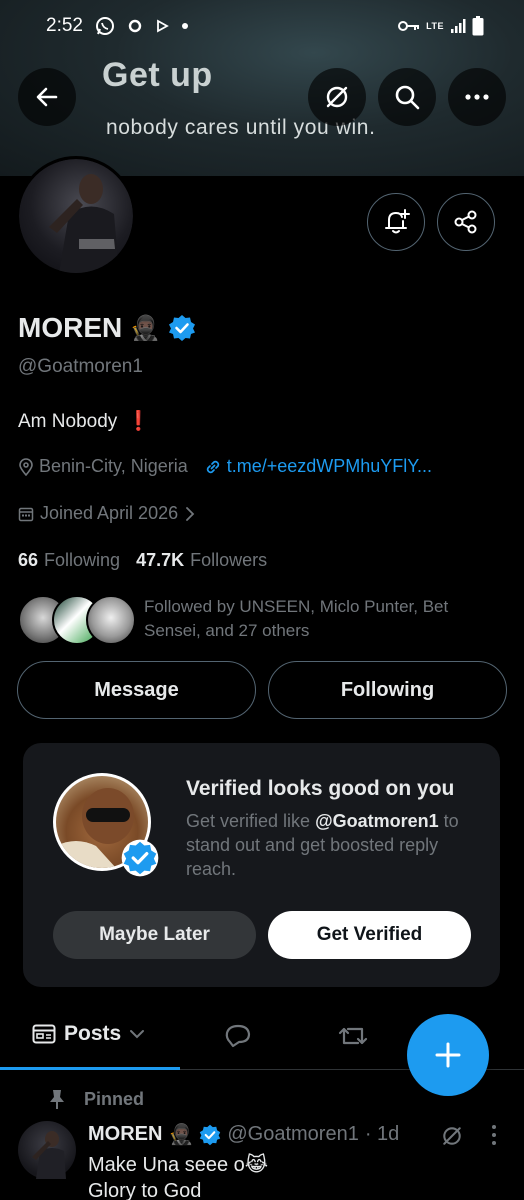 Image resolution: width=524 pixels, height=1200 pixels. I want to click on key-icon, so click(409, 26).